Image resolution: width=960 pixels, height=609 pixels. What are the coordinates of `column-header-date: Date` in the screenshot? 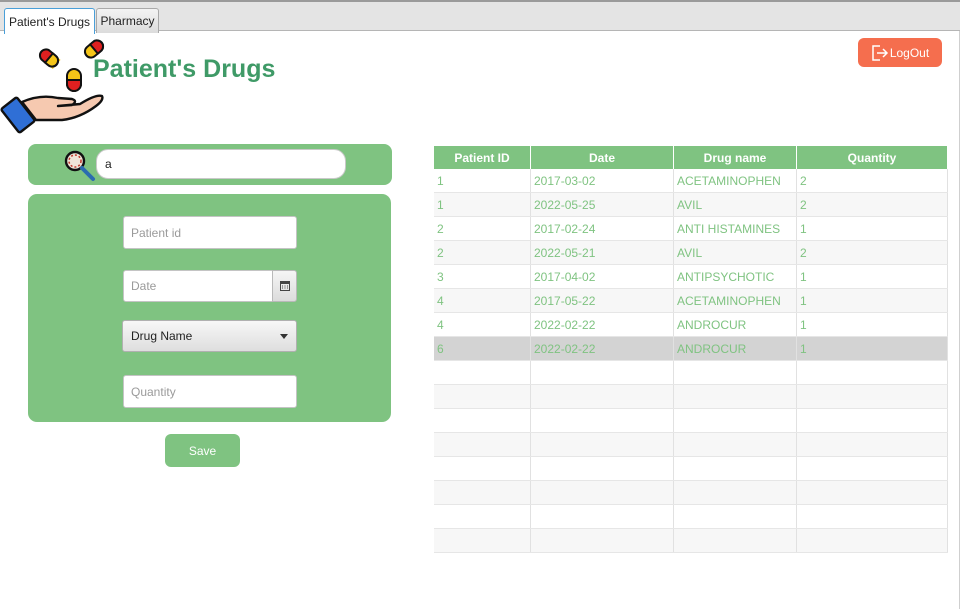 It's located at (602, 157).